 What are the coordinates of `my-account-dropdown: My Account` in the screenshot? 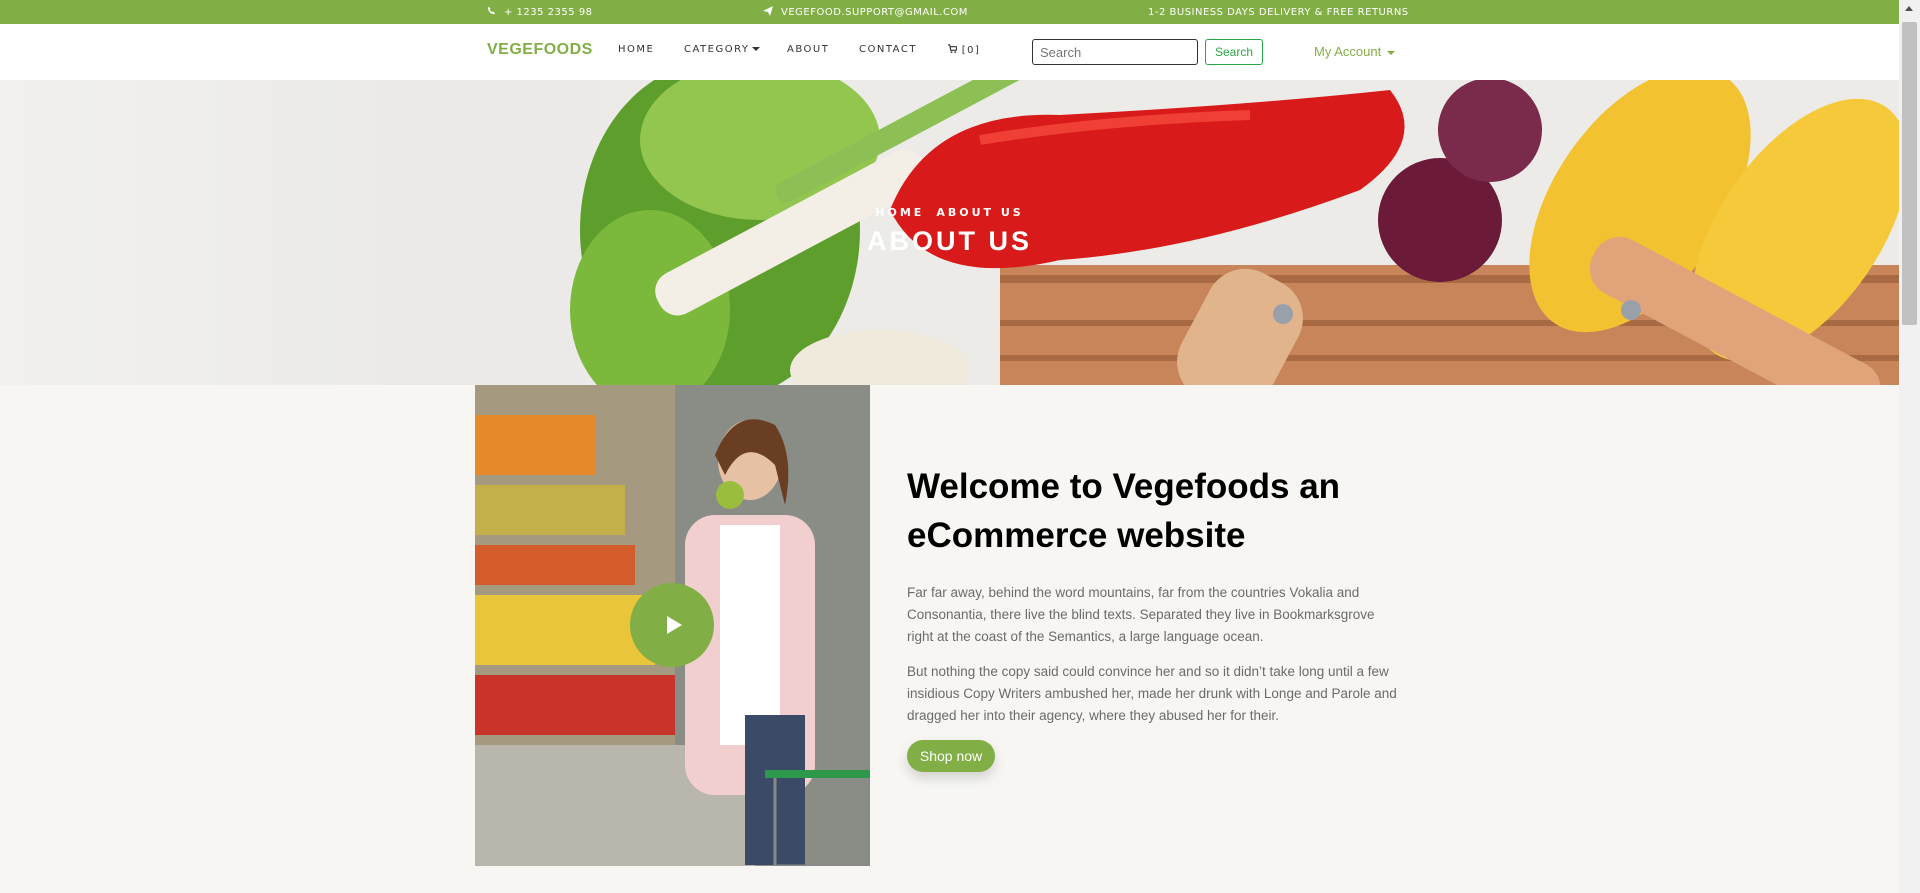 It's located at (1354, 51).